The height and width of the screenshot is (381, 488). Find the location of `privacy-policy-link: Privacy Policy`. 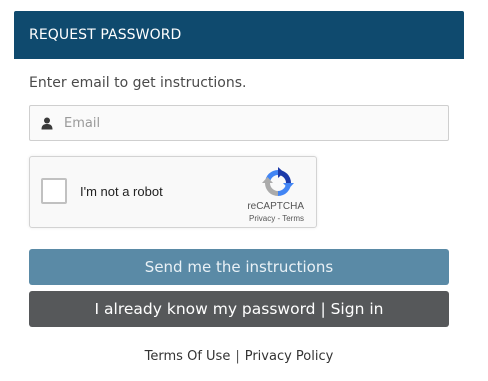

privacy-policy-link: Privacy Policy is located at coordinates (289, 356).